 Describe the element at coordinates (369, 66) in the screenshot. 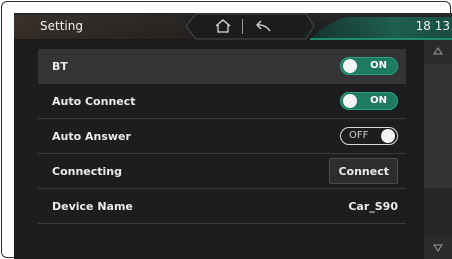

I see `bt-toggle: ON` at that location.